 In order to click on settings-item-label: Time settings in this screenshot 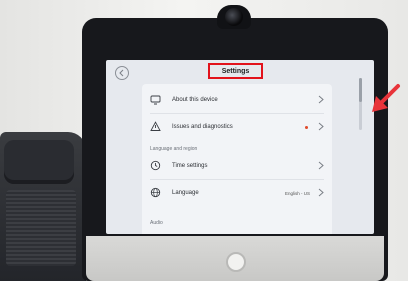, I will do `click(190, 166)`.